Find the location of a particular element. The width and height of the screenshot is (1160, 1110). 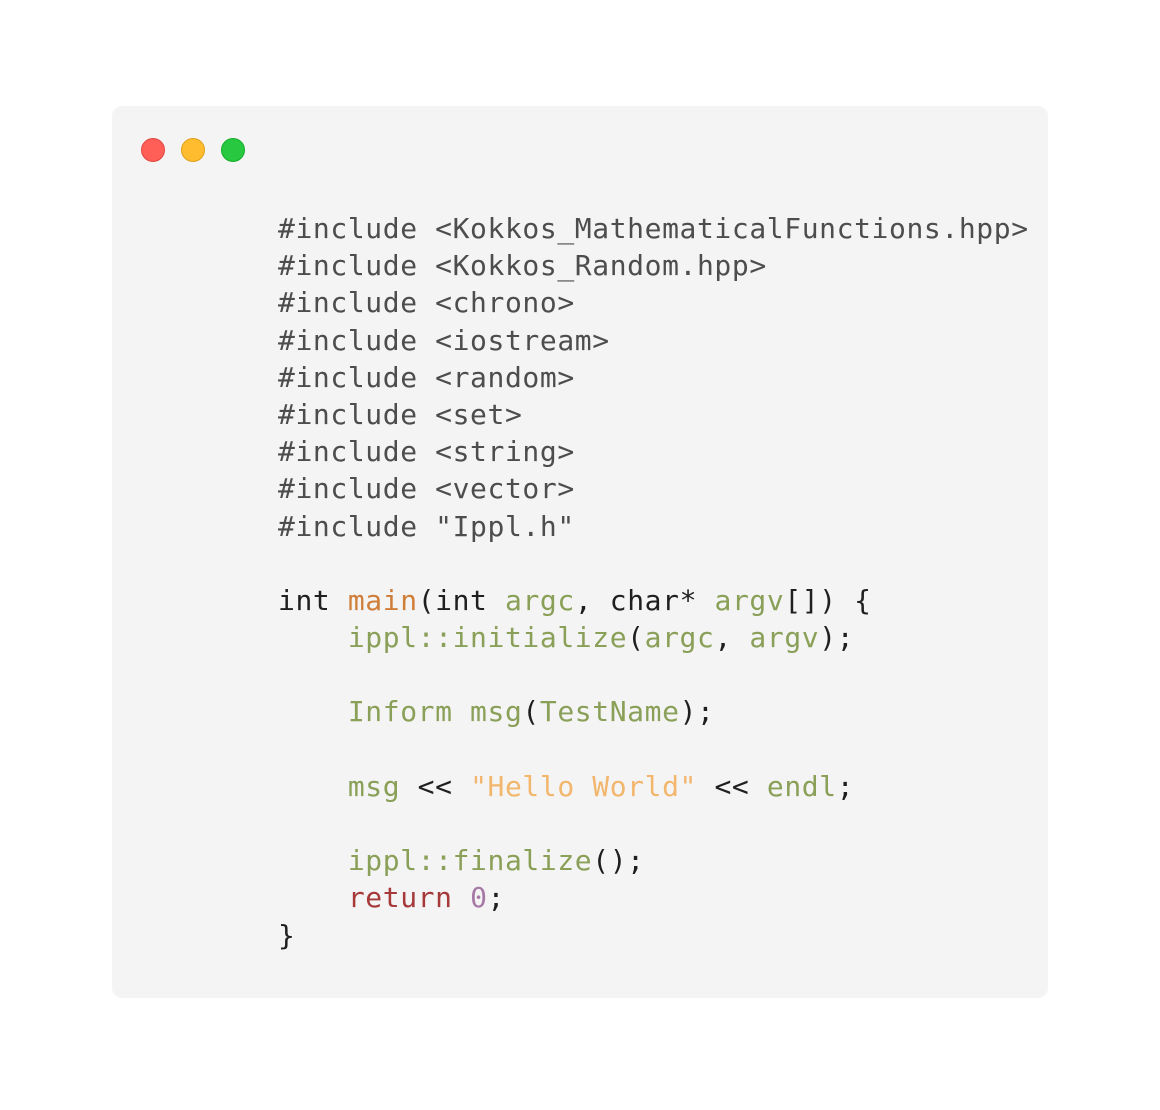

code-token: endl is located at coordinates (801, 786).